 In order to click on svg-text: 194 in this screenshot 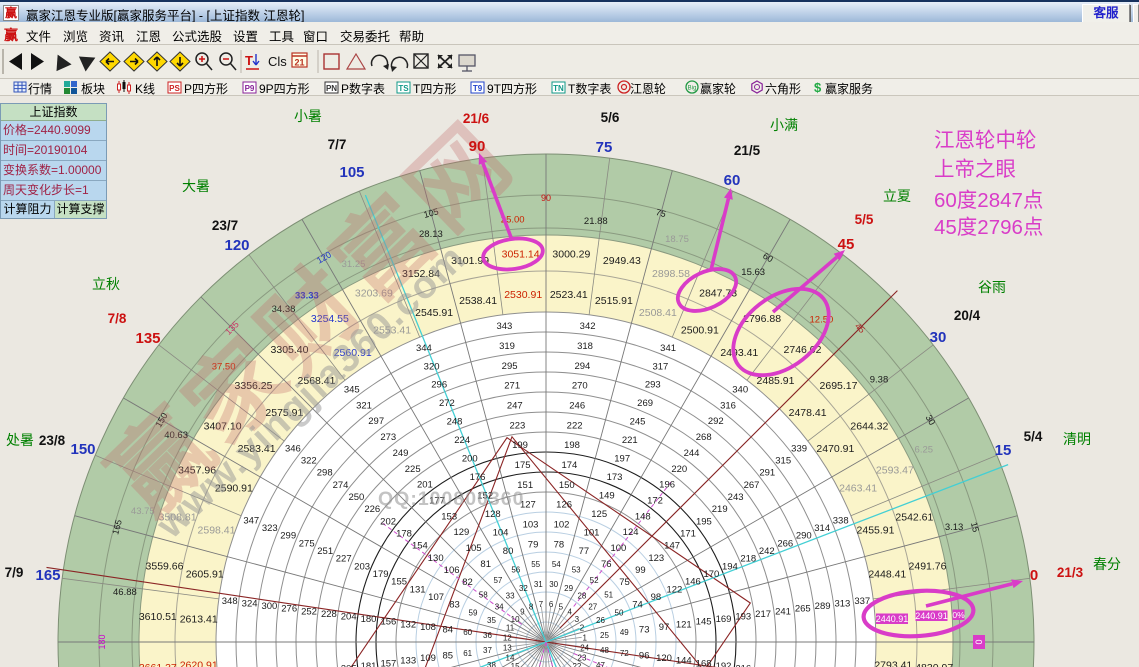, I will do `click(730, 566)`.